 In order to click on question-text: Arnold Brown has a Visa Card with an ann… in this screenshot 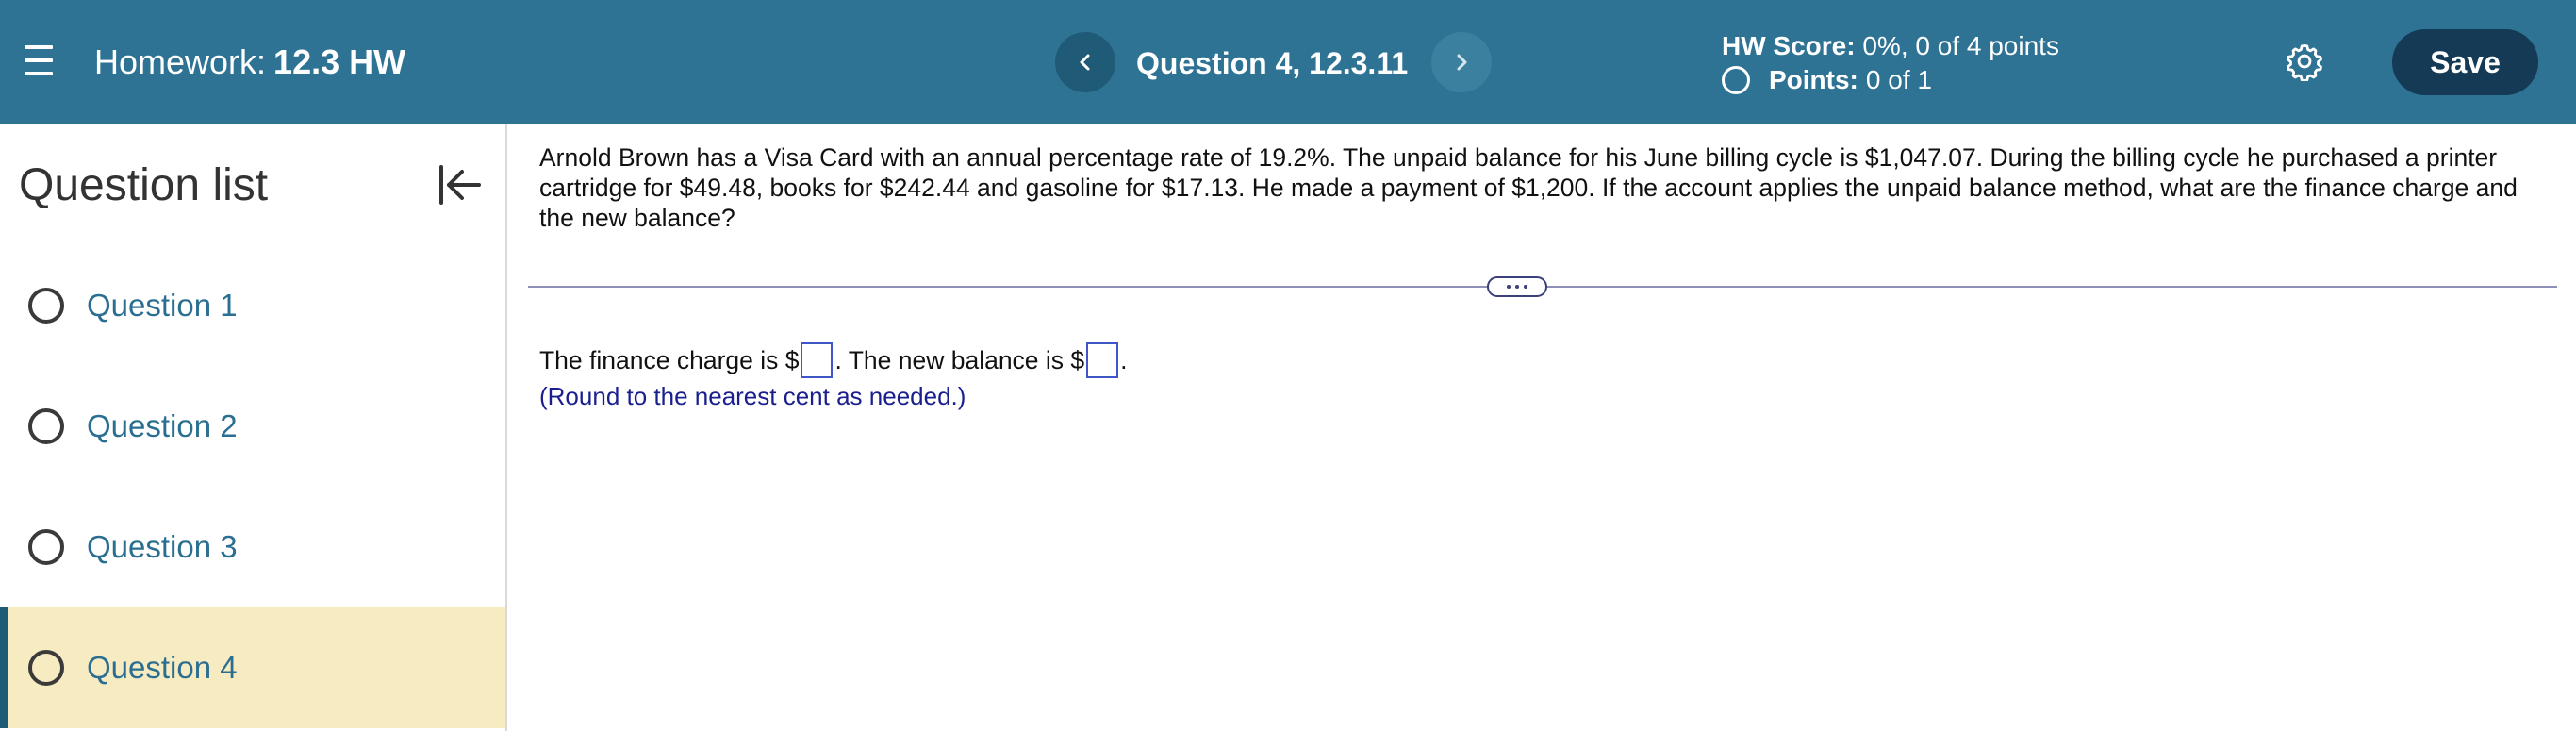, I will do `click(1528, 188)`.